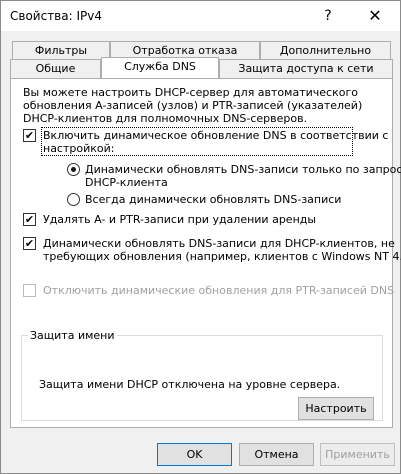  I want to click on tab-filters: Фильтры, so click(61, 50).